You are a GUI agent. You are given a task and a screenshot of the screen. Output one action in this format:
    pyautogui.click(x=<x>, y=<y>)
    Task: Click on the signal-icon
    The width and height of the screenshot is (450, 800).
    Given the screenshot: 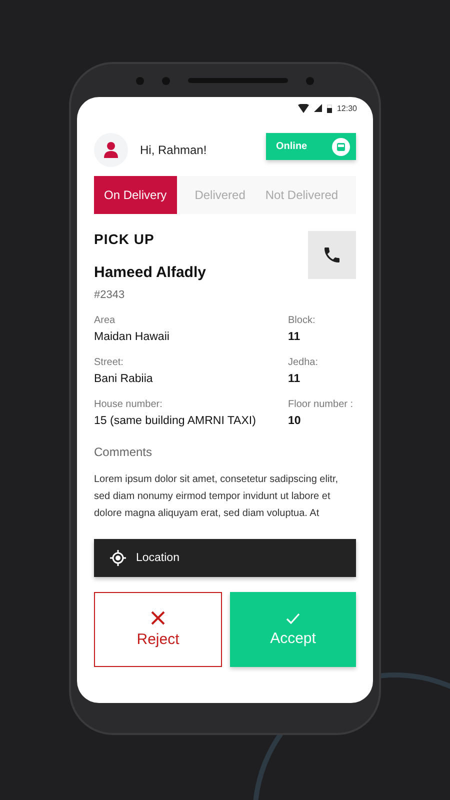 What is the action you would take?
    pyautogui.click(x=318, y=108)
    